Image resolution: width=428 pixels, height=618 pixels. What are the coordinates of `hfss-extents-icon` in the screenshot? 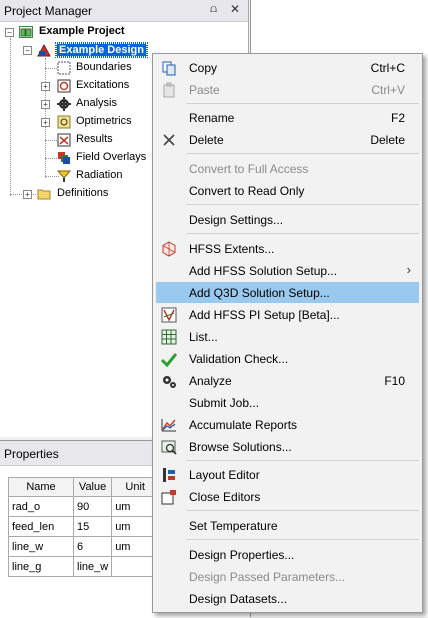 It's located at (169, 249).